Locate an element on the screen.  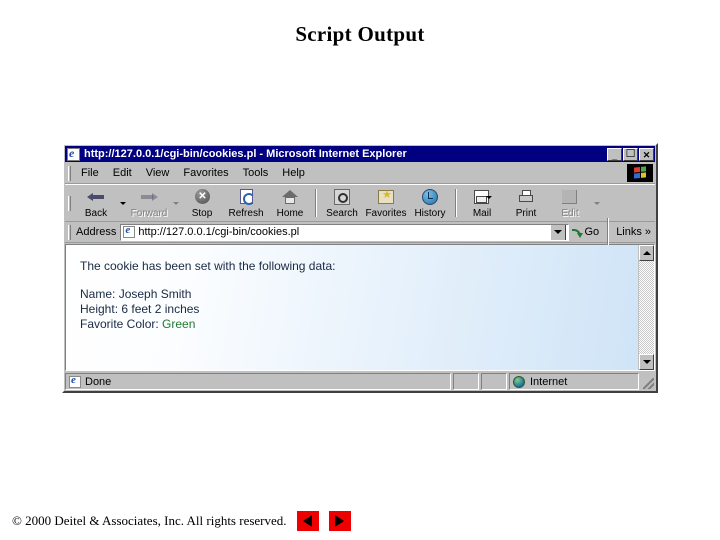
search-button: Search is located at coordinates (342, 203).